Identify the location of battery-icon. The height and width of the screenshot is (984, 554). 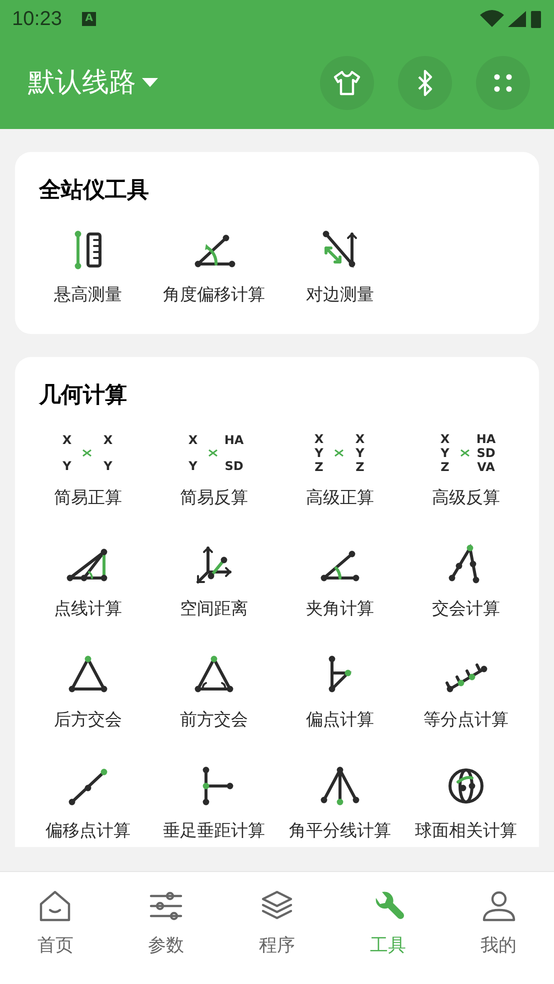
(536, 18).